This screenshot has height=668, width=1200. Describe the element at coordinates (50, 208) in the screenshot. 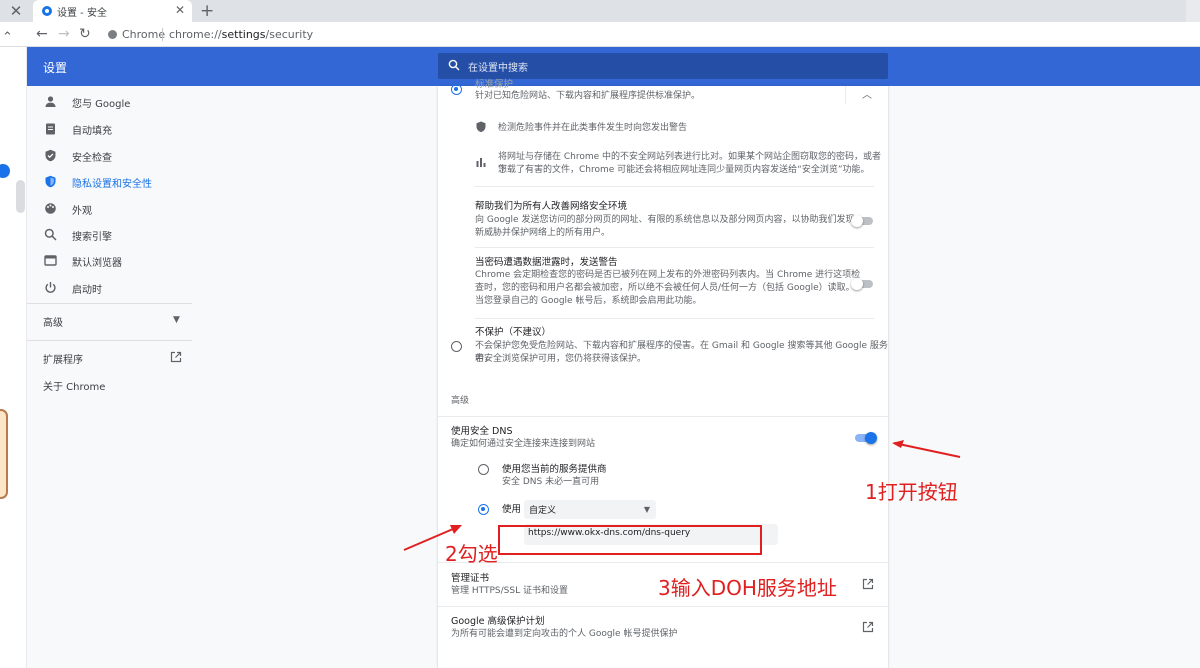

I see `palette-icon` at that location.